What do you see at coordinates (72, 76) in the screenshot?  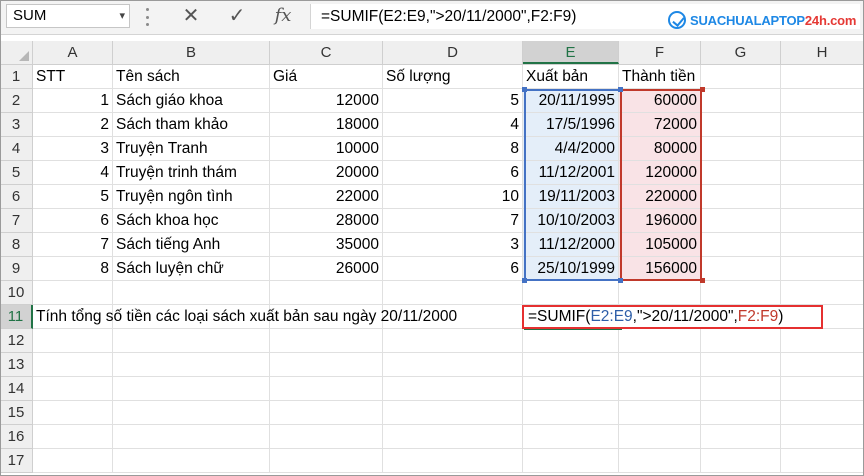 I see `header-cell-stt: STT` at bounding box center [72, 76].